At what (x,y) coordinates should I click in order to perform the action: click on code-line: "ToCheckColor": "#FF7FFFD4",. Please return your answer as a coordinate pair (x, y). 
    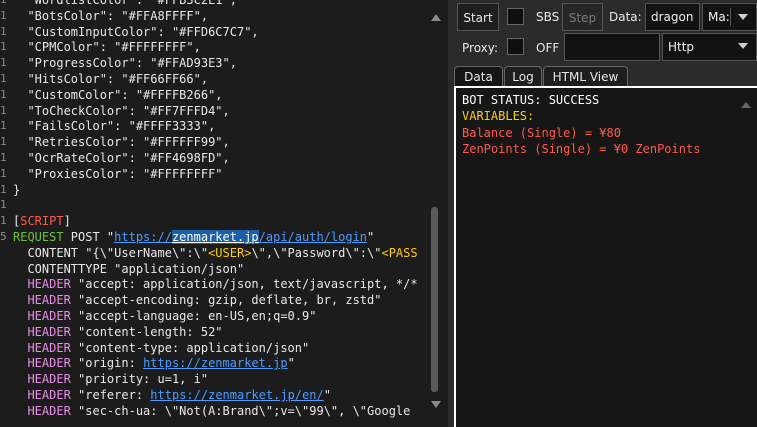
    Looking at the image, I should click on (121, 111).